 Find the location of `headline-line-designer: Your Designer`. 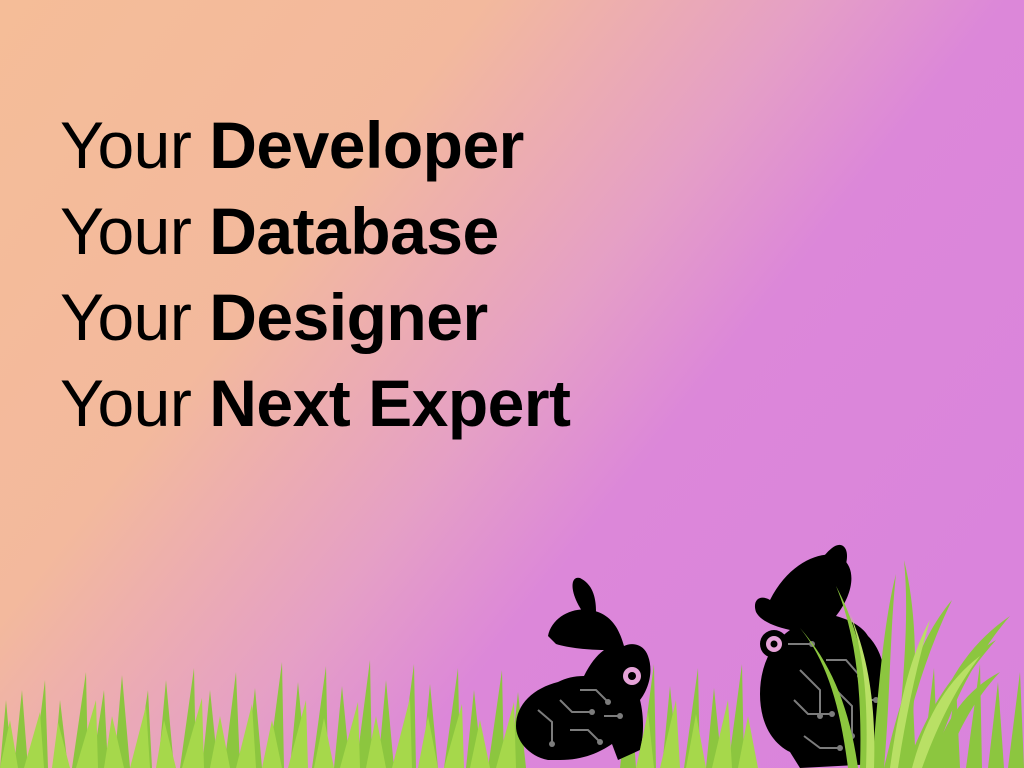

headline-line-designer: Your Designer is located at coordinates (315, 317).